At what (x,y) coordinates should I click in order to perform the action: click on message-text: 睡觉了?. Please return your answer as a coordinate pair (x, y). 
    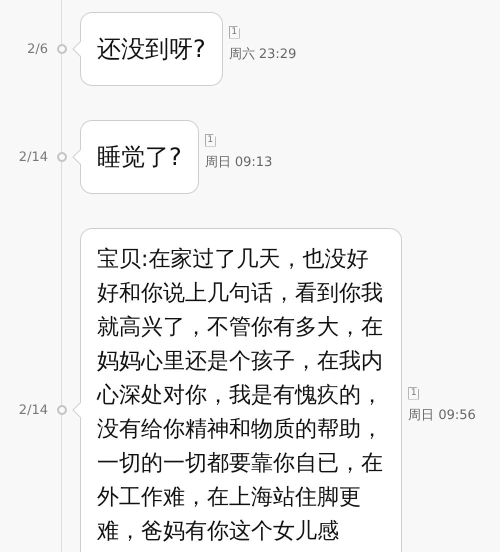
    Looking at the image, I should click on (139, 157).